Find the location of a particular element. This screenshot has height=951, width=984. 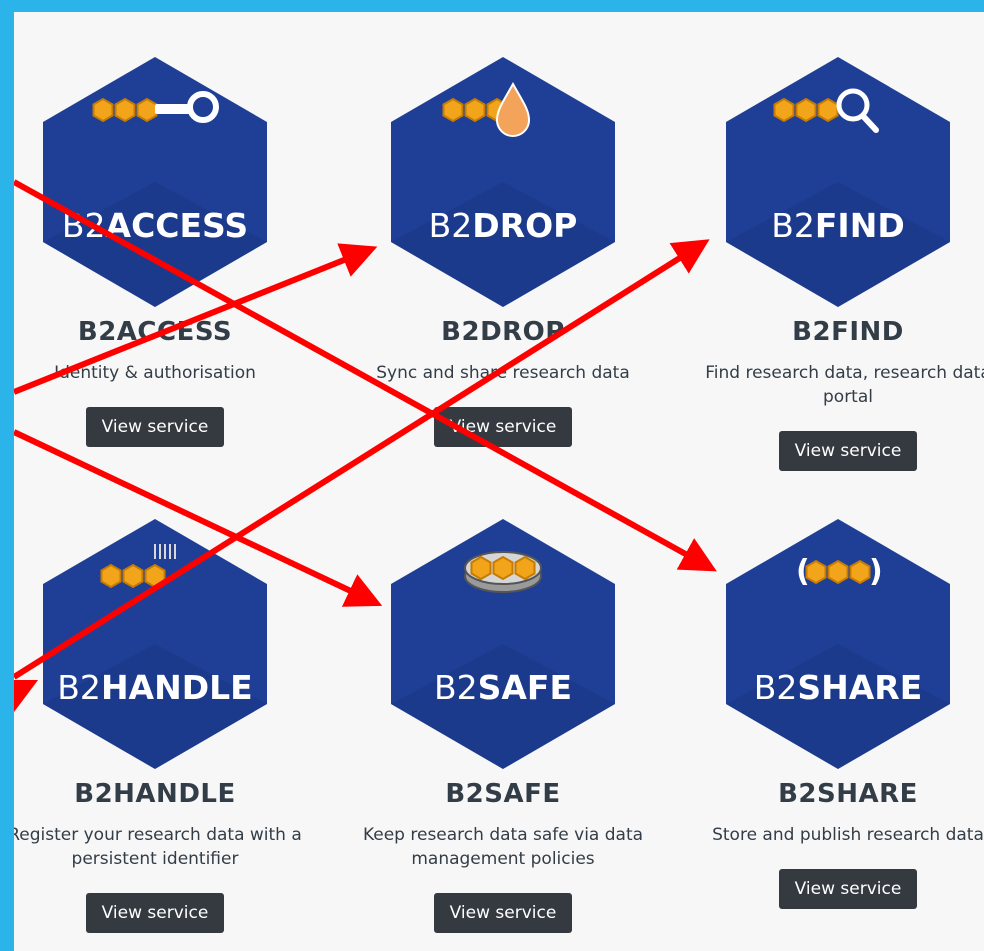

hexagon-logo: B2HANDLE is located at coordinates (155, 644).